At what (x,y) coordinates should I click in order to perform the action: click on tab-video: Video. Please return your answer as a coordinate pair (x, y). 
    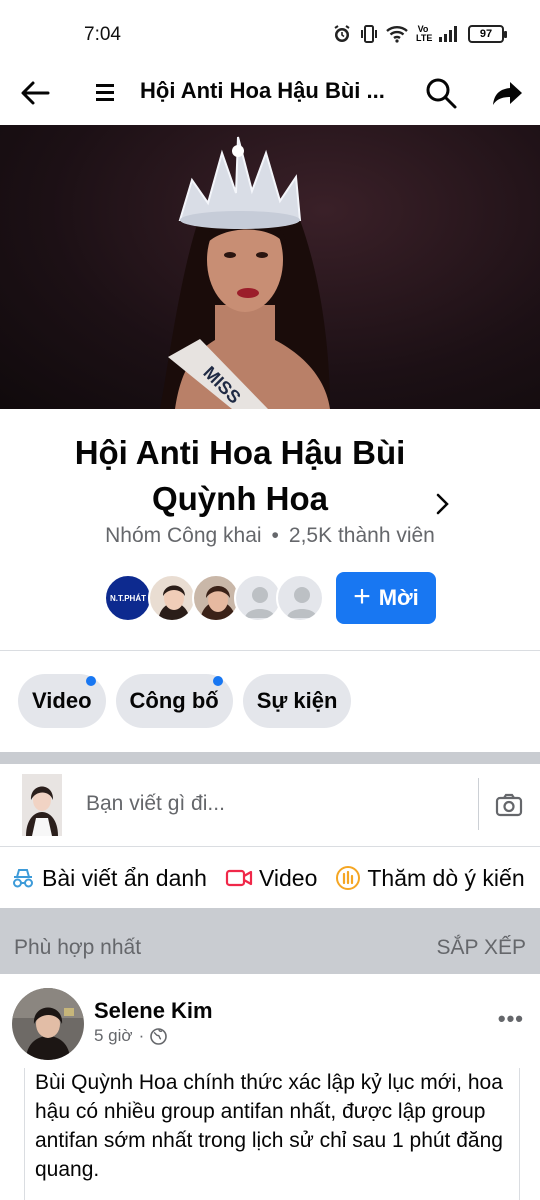
    Looking at the image, I should click on (62, 701).